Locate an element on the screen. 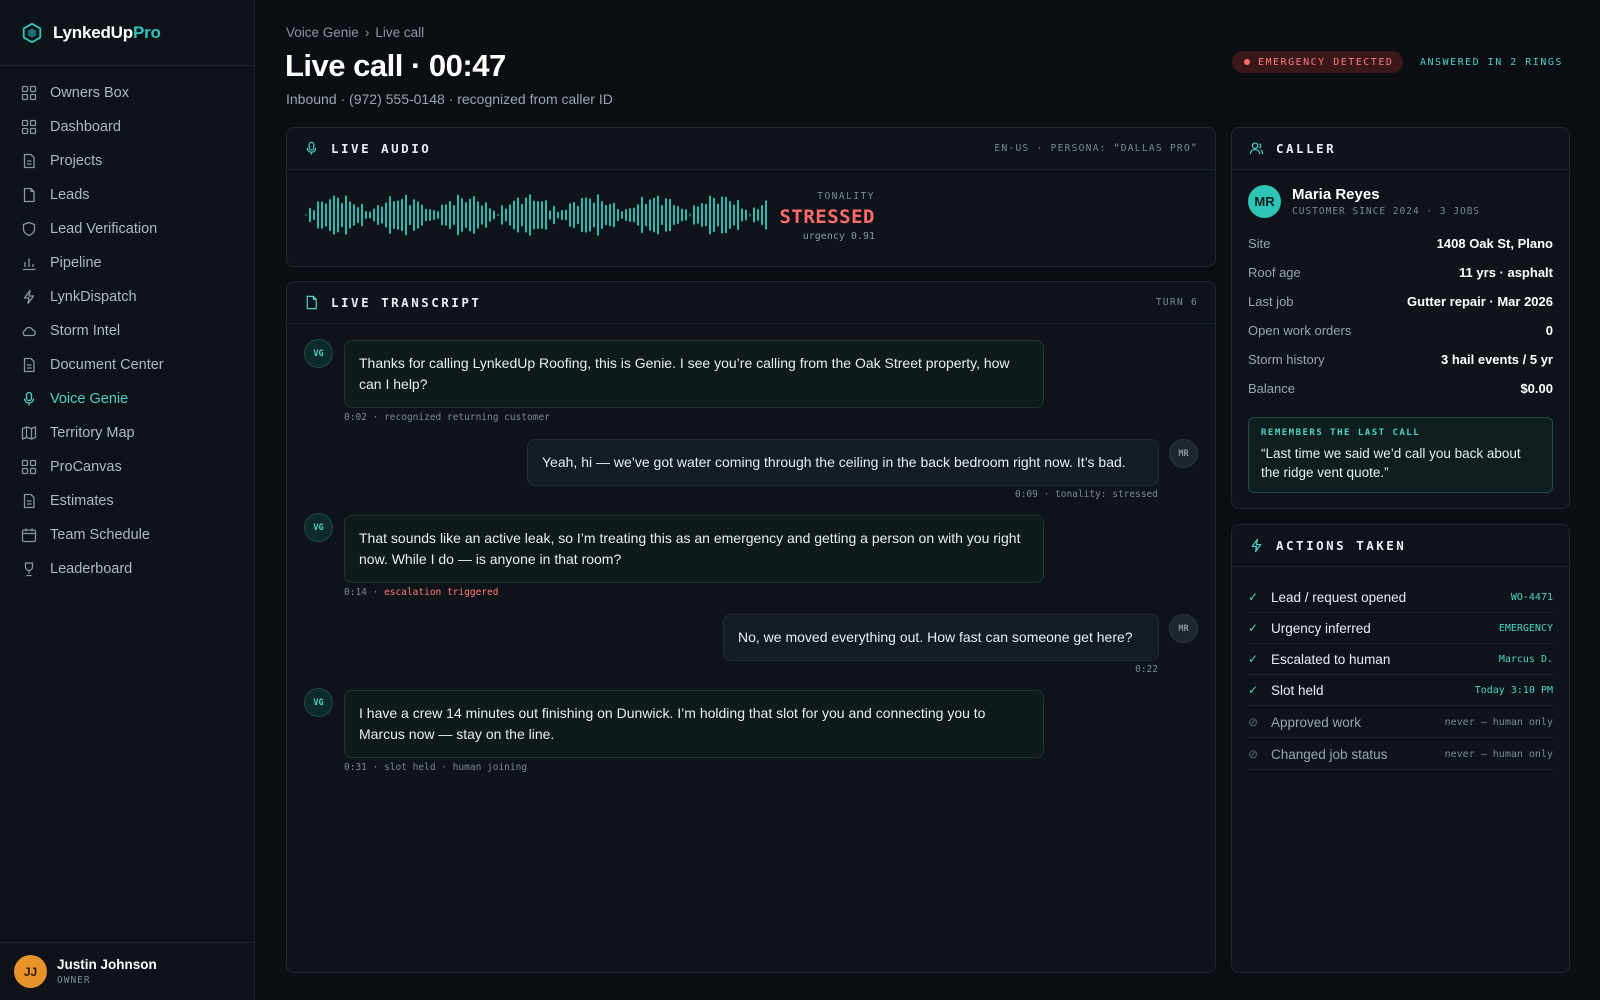 Image resolution: width=1600 pixels, height=1000 pixels. sidebar-item-label: Leads is located at coordinates (70, 195).